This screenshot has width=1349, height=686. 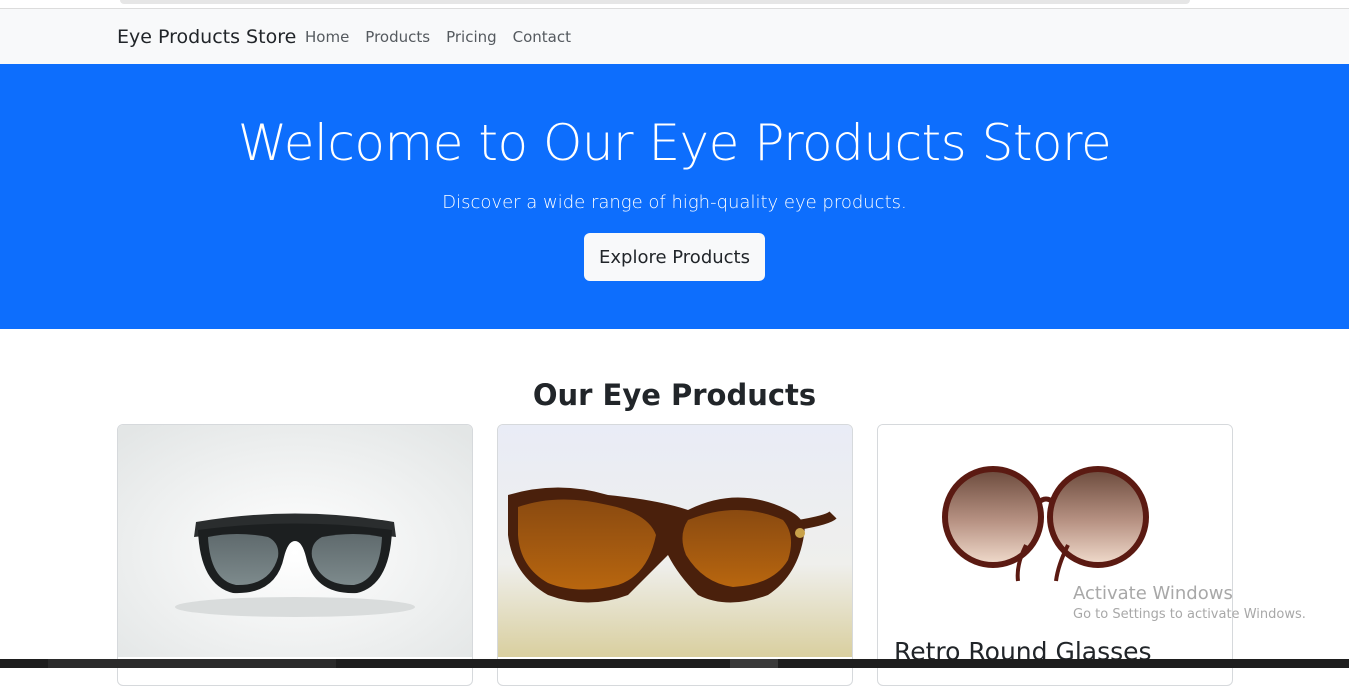 I want to click on browser-scroll-indicator, so click(x=655, y=2).